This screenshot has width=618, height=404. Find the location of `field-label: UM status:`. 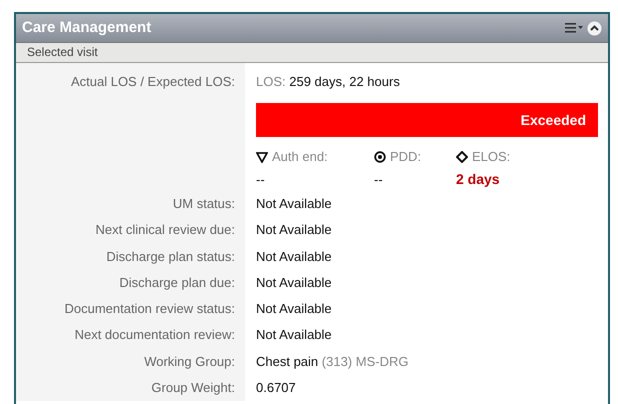

field-label: UM status: is located at coordinates (203, 203).